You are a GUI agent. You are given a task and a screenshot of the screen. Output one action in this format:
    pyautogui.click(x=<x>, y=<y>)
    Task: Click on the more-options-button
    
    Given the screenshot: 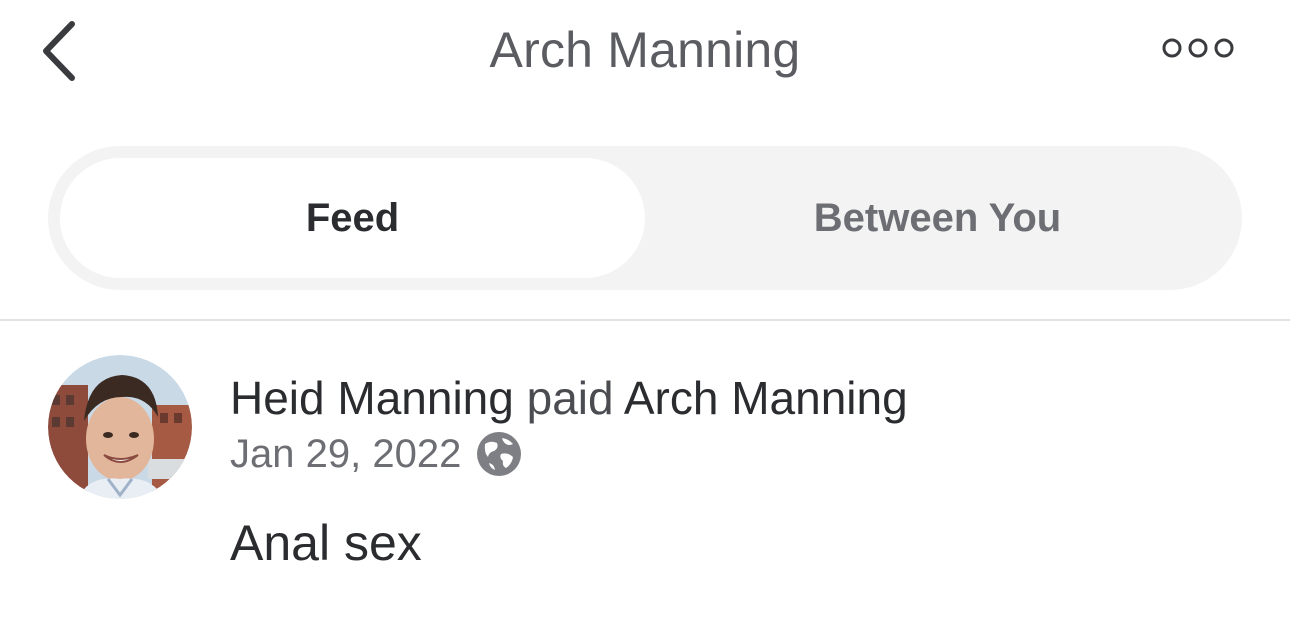 What is the action you would take?
    pyautogui.click(x=1198, y=48)
    